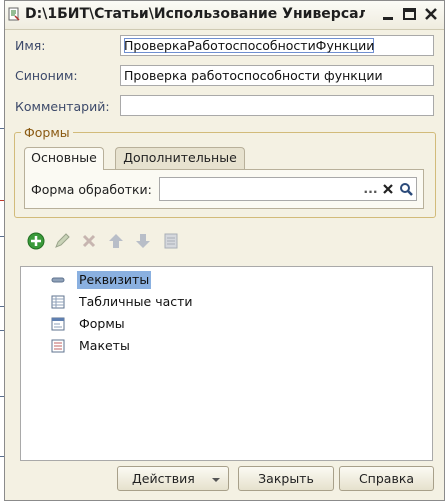 The image size is (445, 501). I want to click on move-up-button, so click(116, 241).